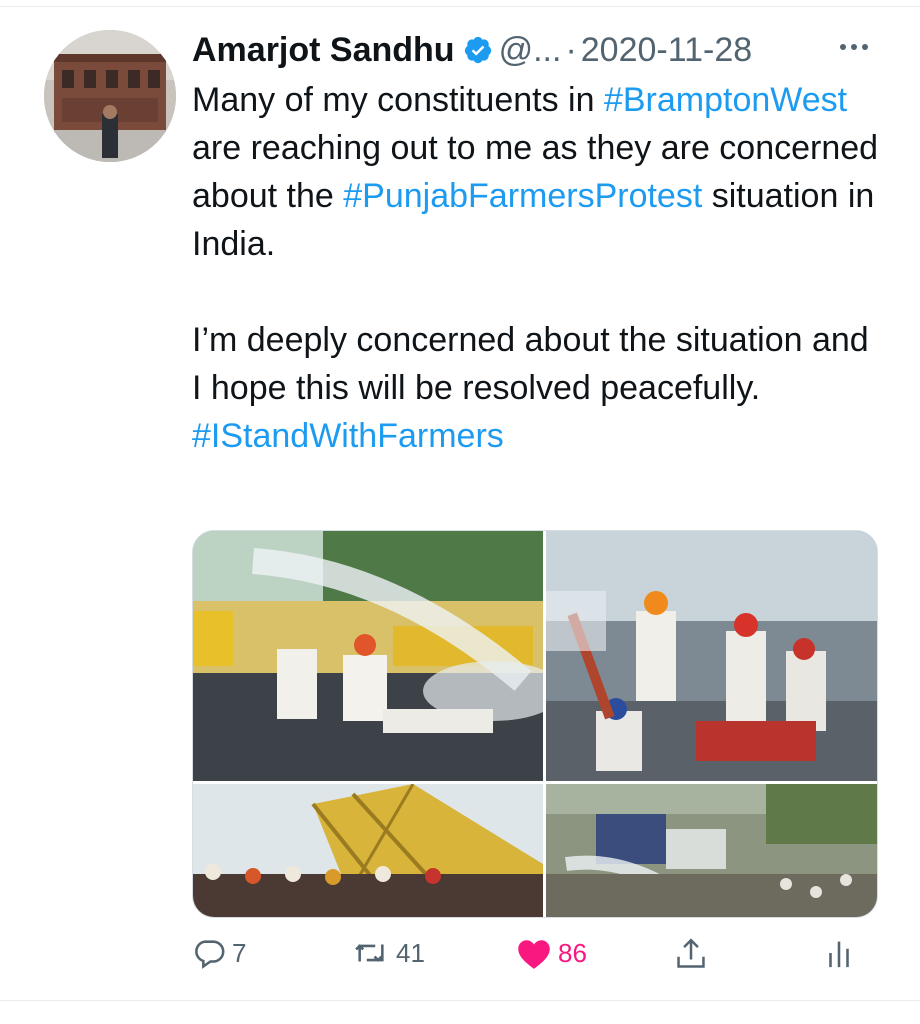 This screenshot has width=920, height=1024. Describe the element at coordinates (398, 100) in the screenshot. I see `text-segment: Many of my constituents in` at that location.